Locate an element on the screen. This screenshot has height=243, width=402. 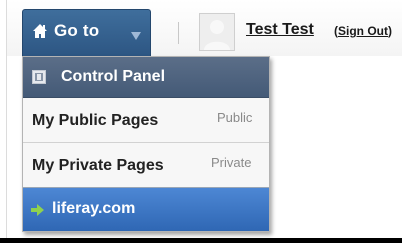
sign-out: (Sign Out) is located at coordinates (363, 31).